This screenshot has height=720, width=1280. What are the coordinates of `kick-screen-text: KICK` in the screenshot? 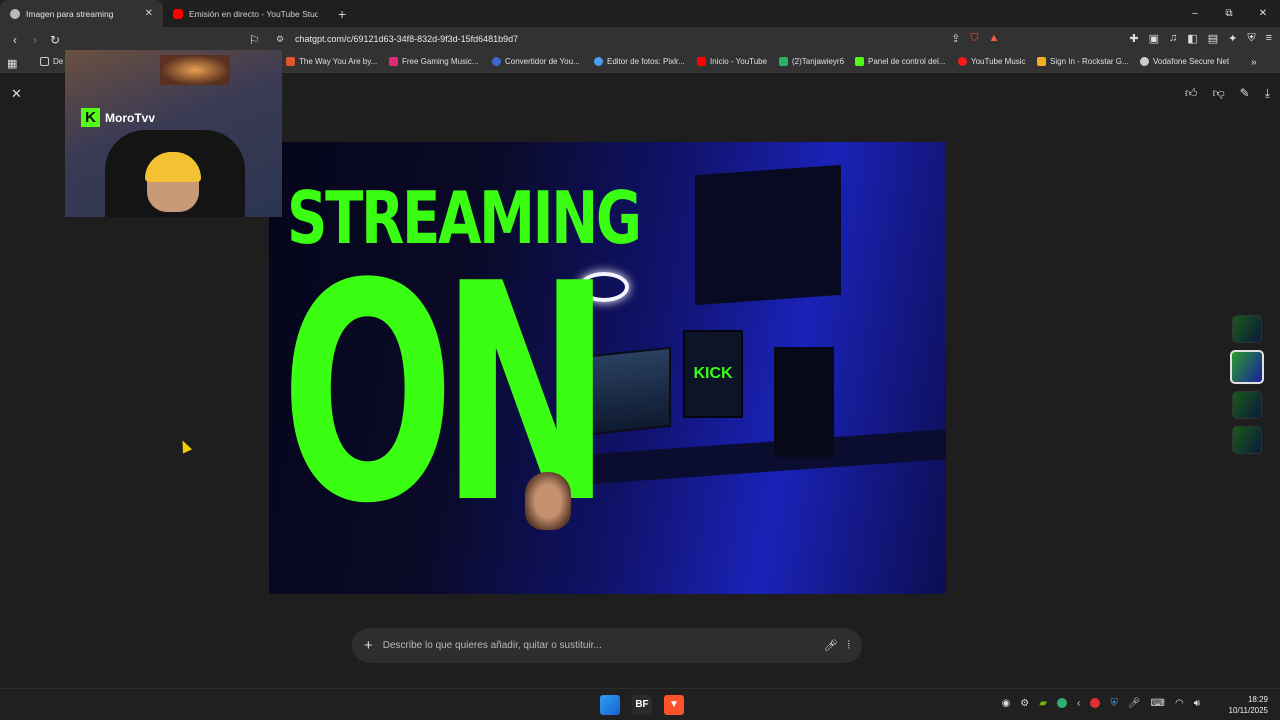 It's located at (713, 373).